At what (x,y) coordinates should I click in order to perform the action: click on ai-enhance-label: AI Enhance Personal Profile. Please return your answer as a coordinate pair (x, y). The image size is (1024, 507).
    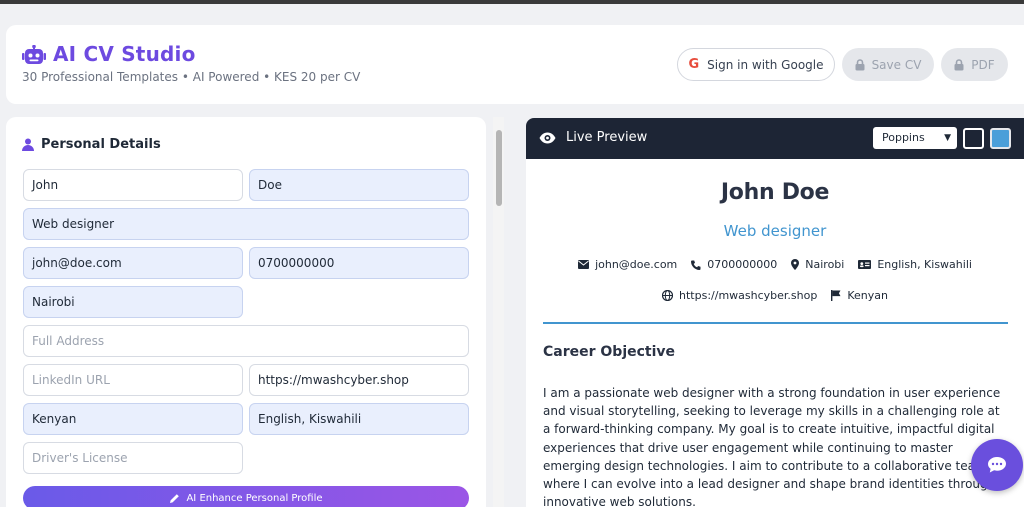
    Looking at the image, I should click on (254, 498).